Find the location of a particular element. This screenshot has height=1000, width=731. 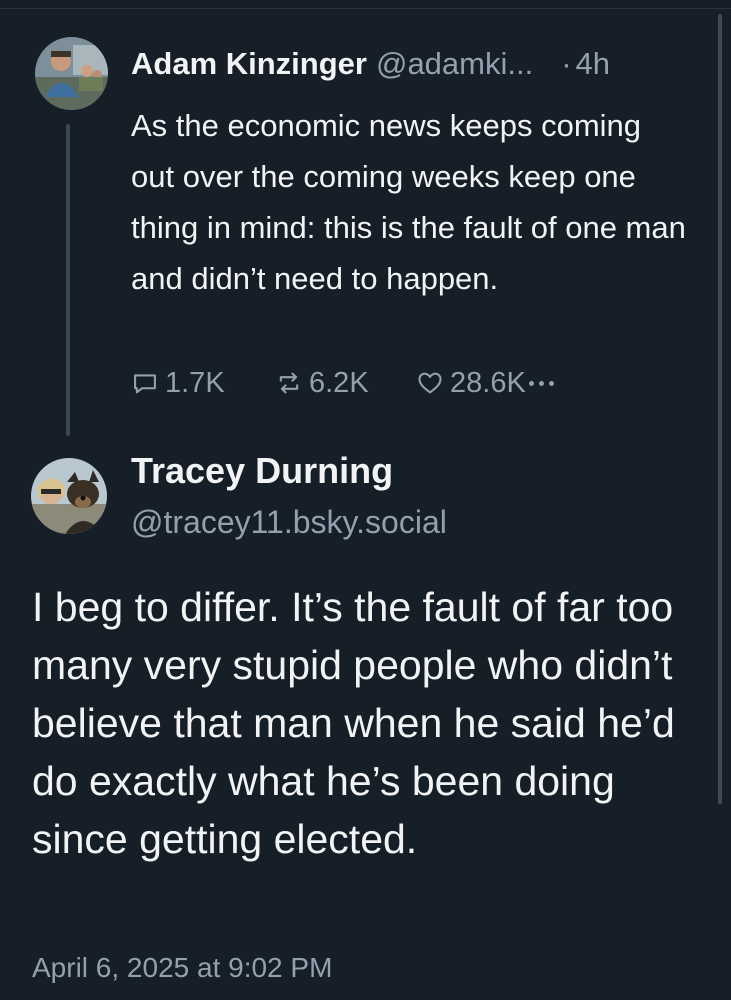

parent-post-actions: 1.7K 6.2K 28.6K is located at coordinates (342, 383).